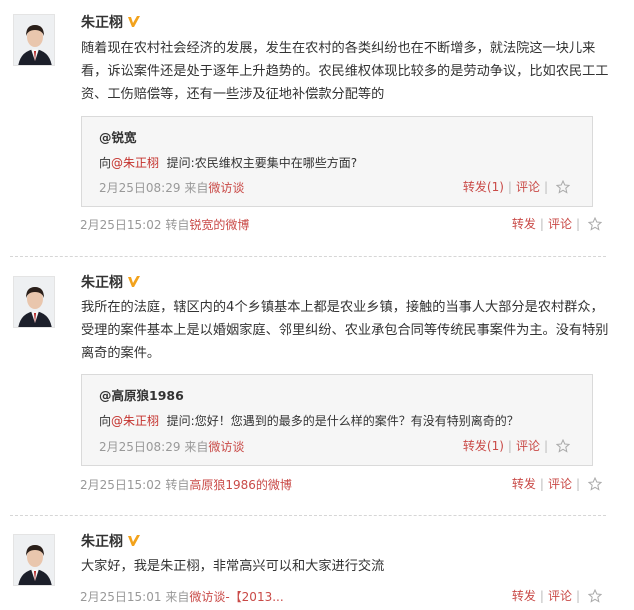 This screenshot has height=610, width=634. Describe the element at coordinates (118, 136) in the screenshot. I see `quote-author: @锐宽` at that location.